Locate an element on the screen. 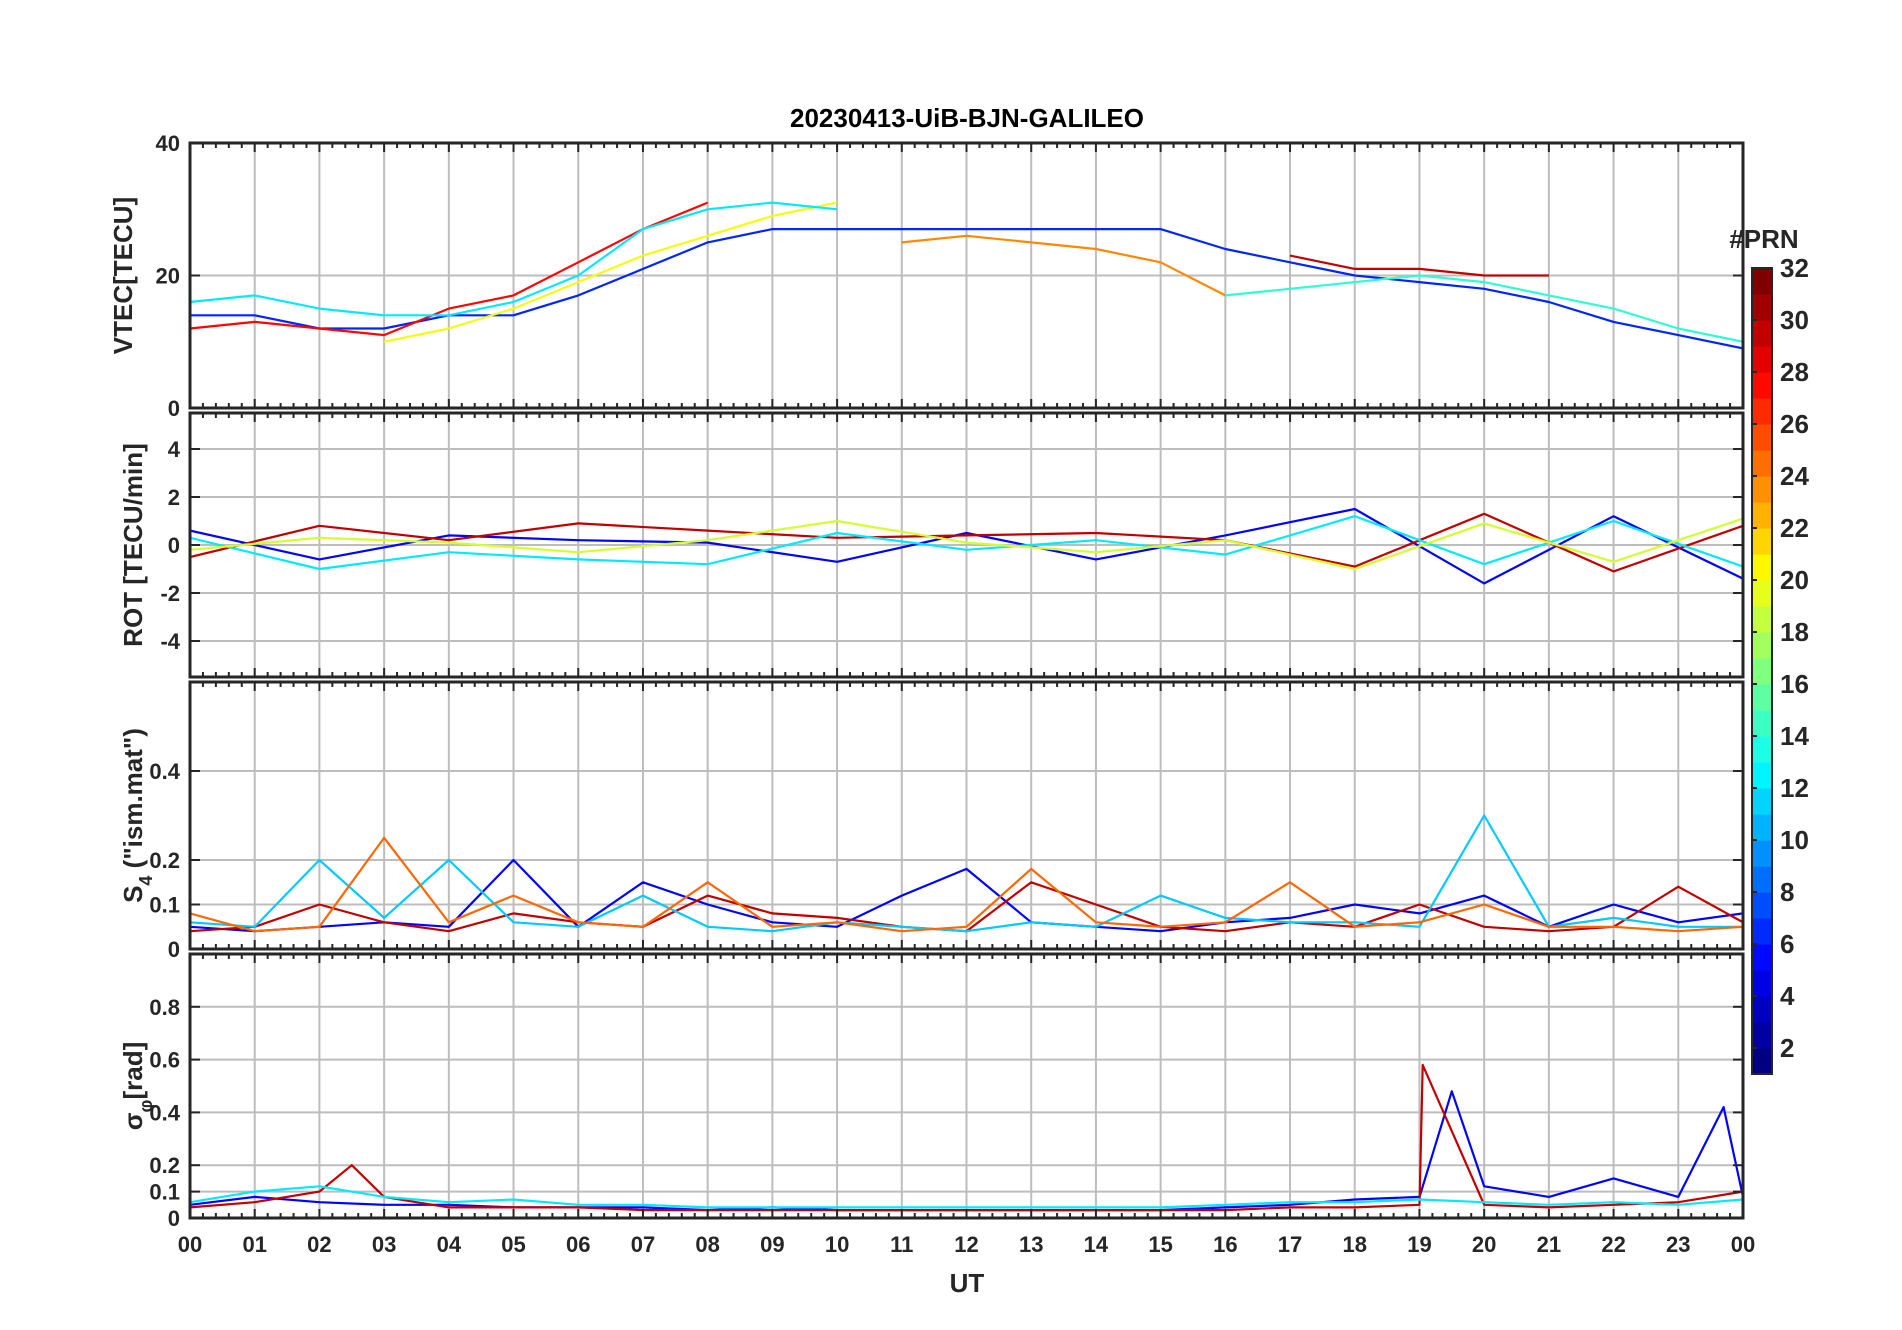  x-tick-label: 18 is located at coordinates (1355, 1244).